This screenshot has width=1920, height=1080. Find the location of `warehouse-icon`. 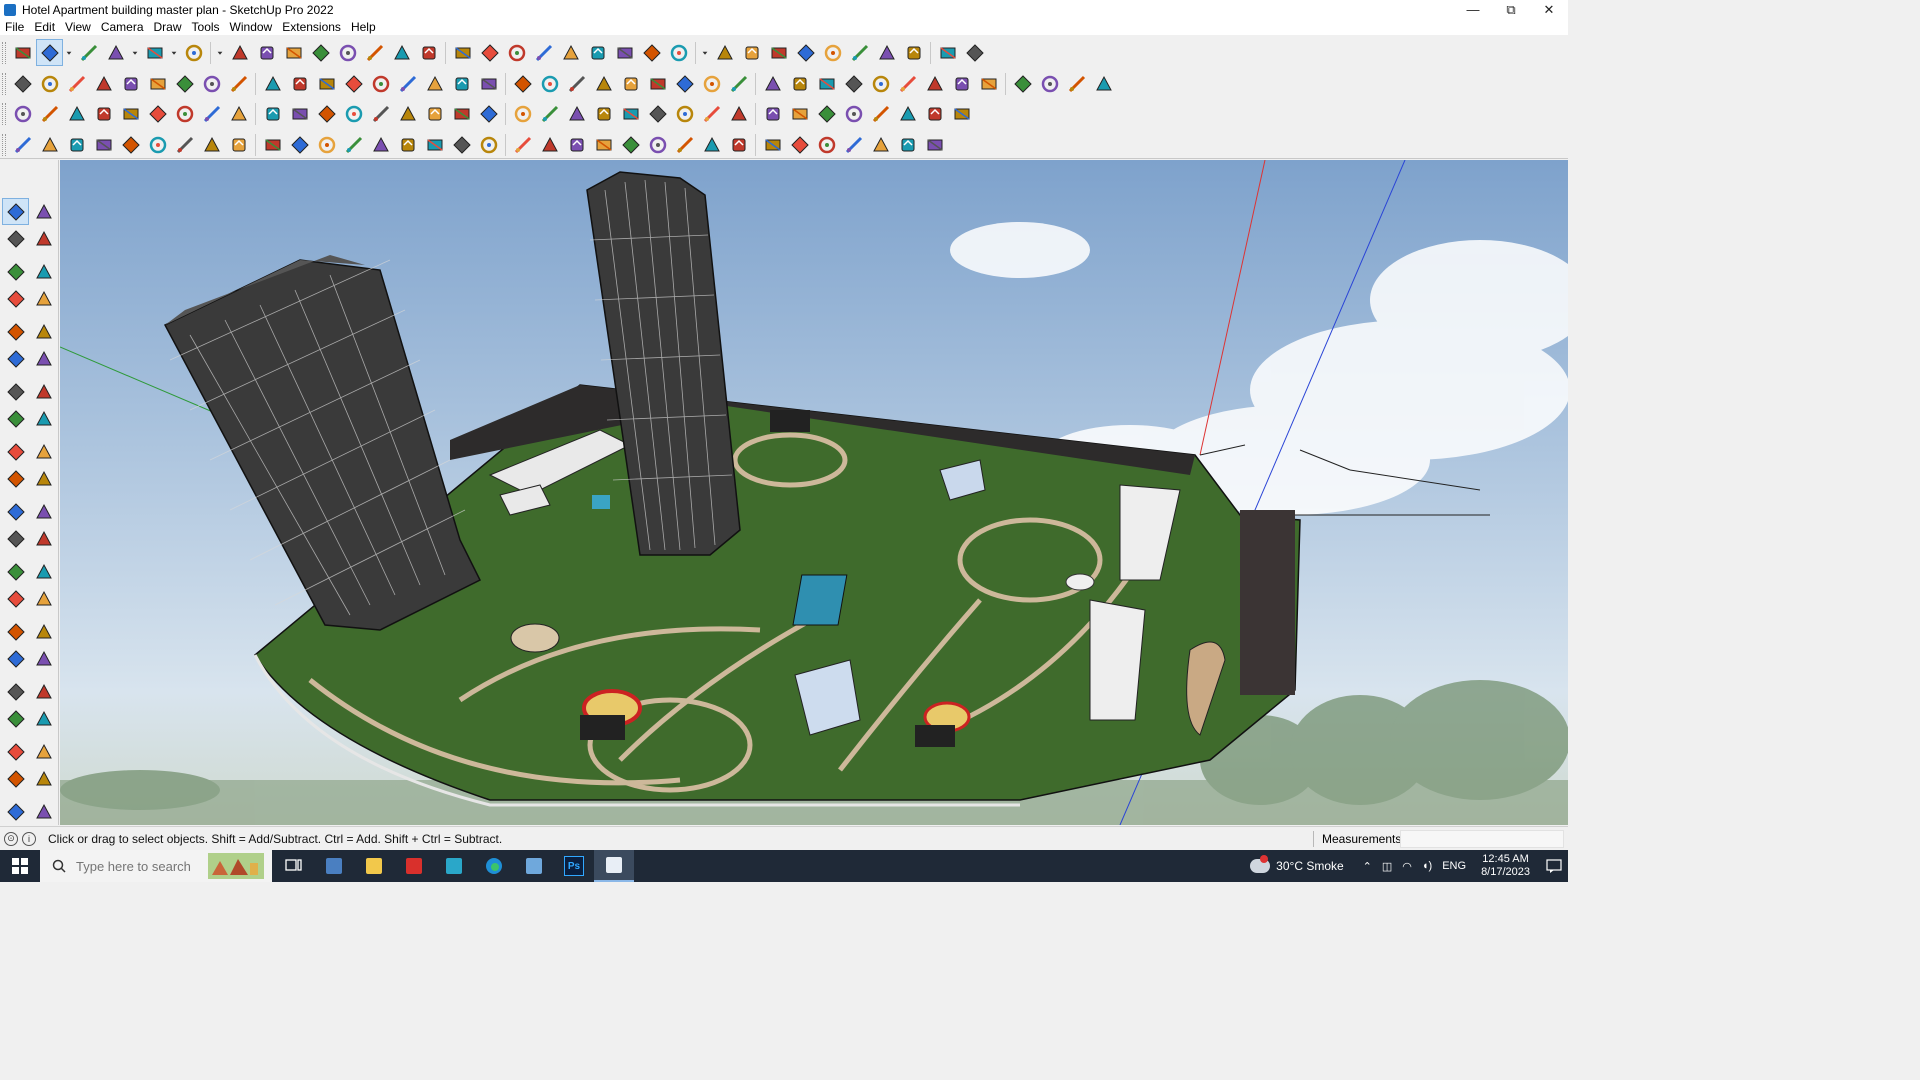

warehouse-icon is located at coordinates (724, 52).